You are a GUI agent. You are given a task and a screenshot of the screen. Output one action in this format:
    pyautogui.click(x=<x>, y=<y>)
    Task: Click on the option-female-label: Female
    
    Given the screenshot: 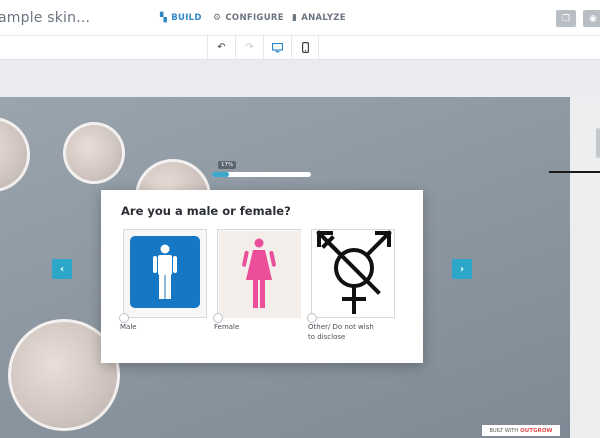 What is the action you would take?
    pyautogui.click(x=227, y=327)
    